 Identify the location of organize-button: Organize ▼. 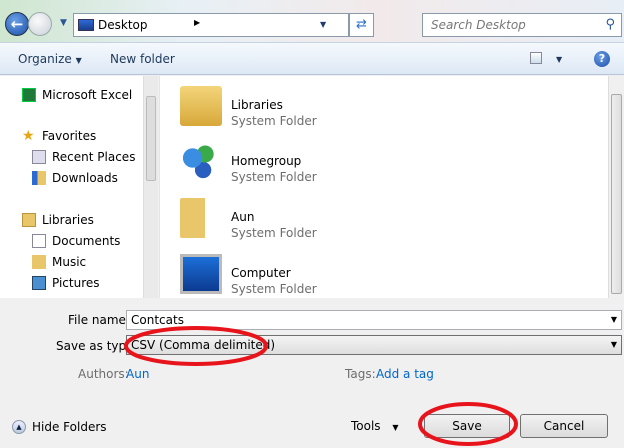
(50, 59).